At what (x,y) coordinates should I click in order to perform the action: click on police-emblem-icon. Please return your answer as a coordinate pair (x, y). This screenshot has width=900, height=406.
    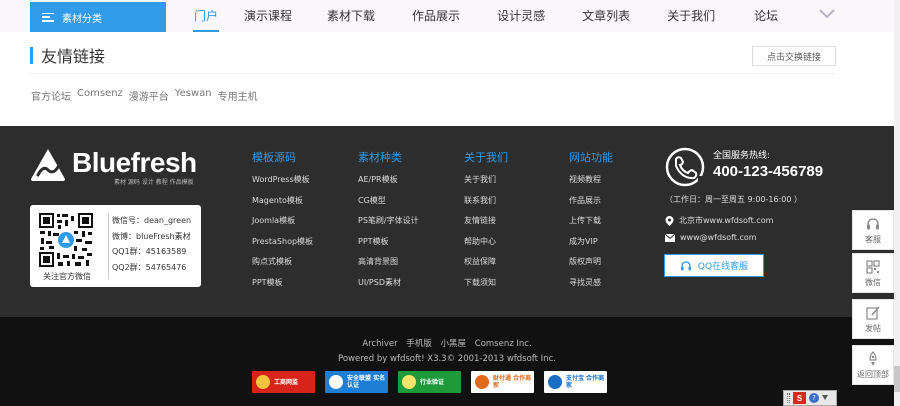
    Looking at the image, I should click on (263, 382).